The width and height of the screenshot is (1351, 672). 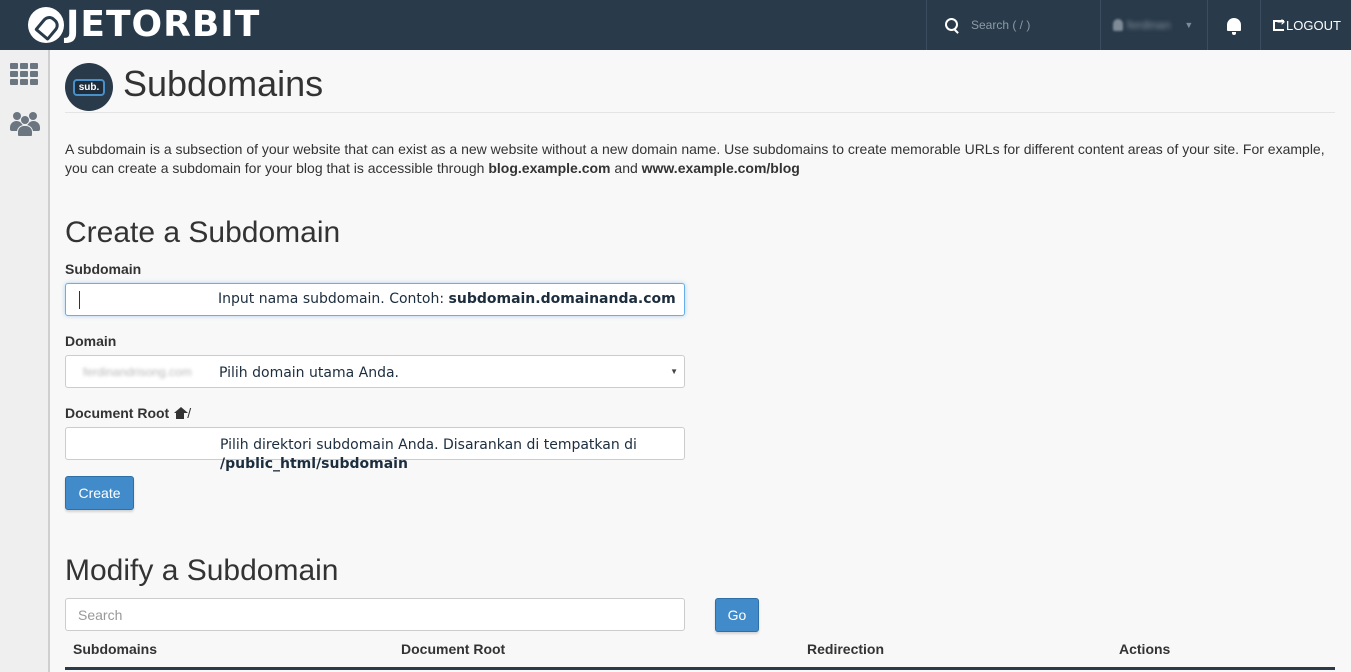 I want to click on subdomain-label: Subdomain, so click(x=103, y=269).